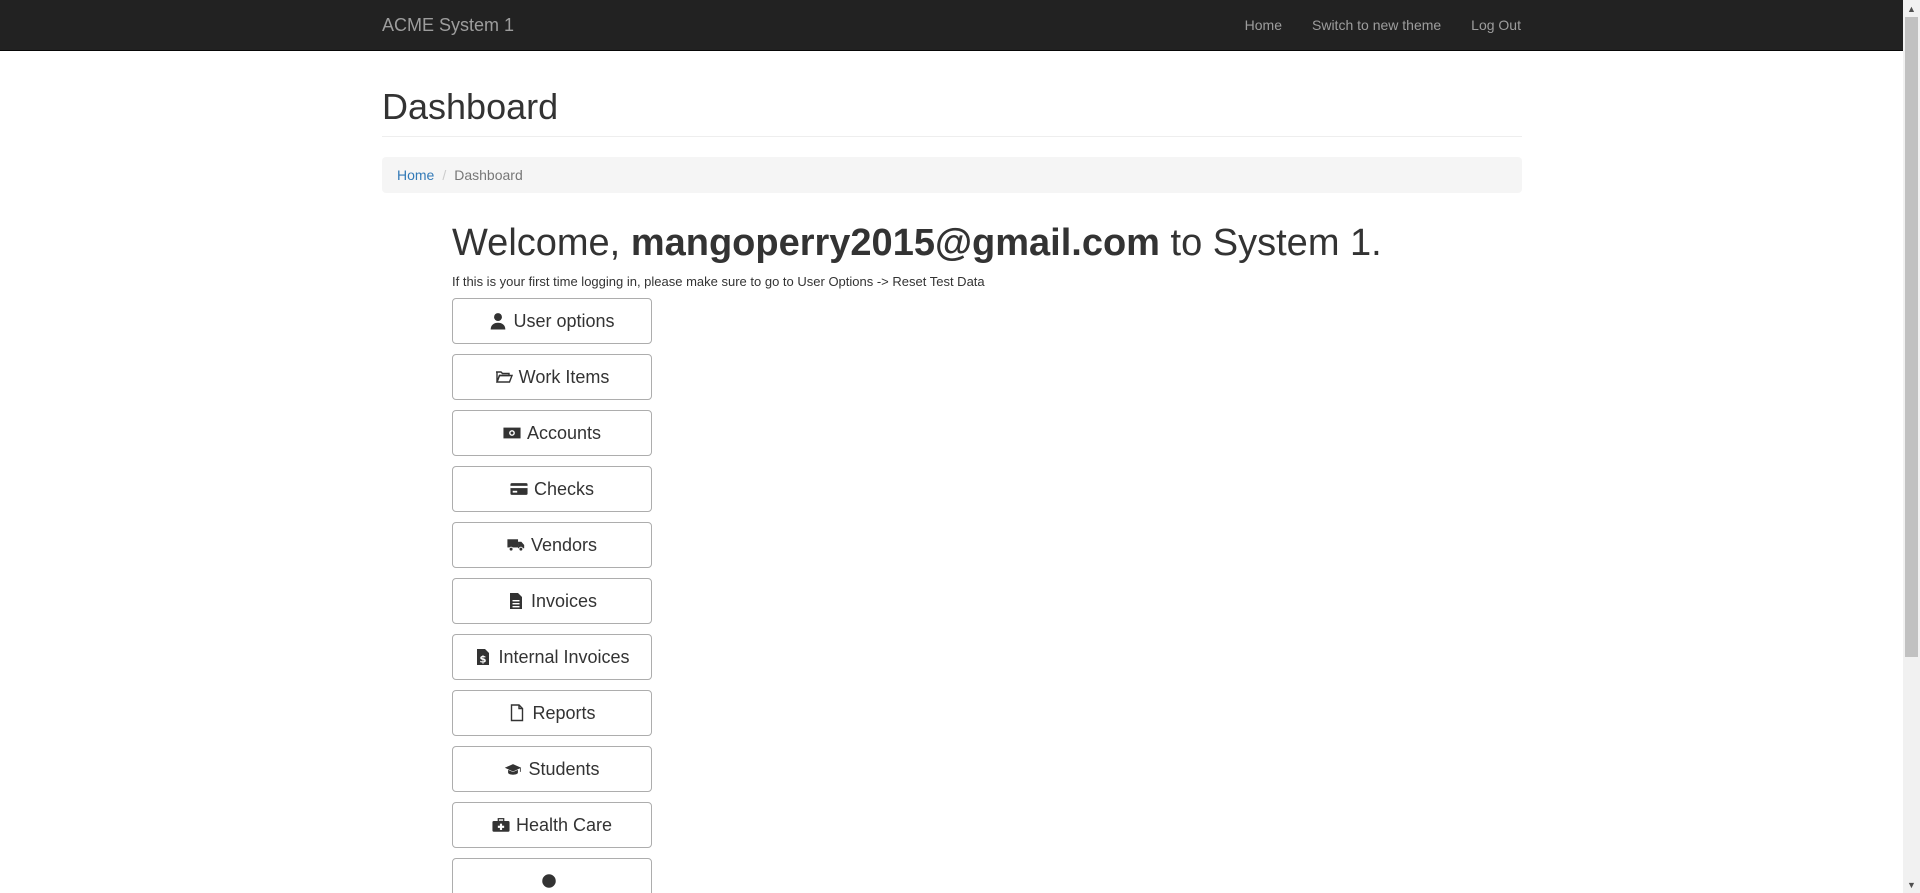 The width and height of the screenshot is (1920, 893). Describe the element at coordinates (1911, 337) in the screenshot. I see `scroll-thumb` at that location.